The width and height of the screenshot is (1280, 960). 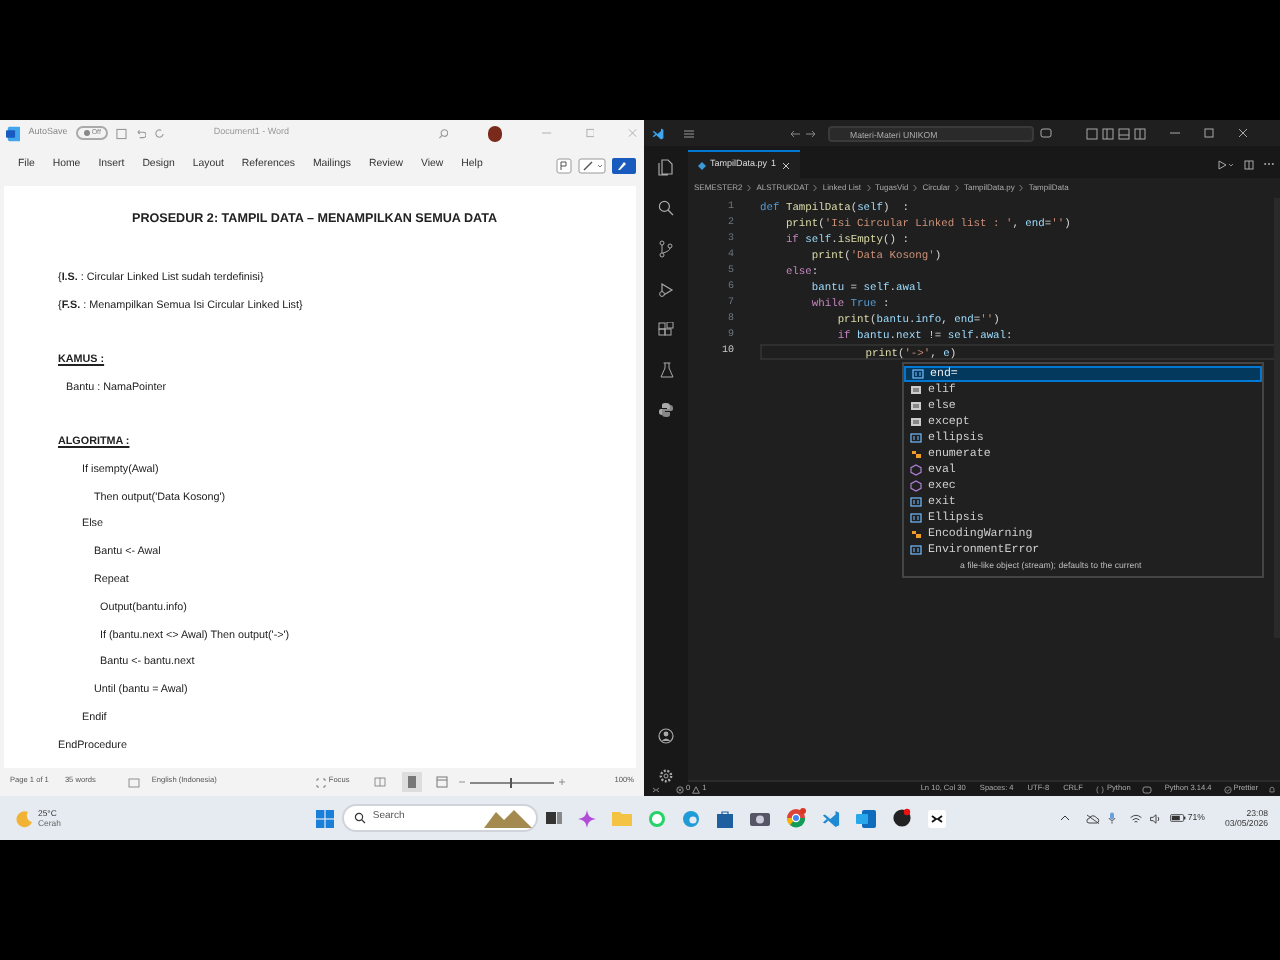 I want to click on split-editor-icon, so click(x=1249, y=164).